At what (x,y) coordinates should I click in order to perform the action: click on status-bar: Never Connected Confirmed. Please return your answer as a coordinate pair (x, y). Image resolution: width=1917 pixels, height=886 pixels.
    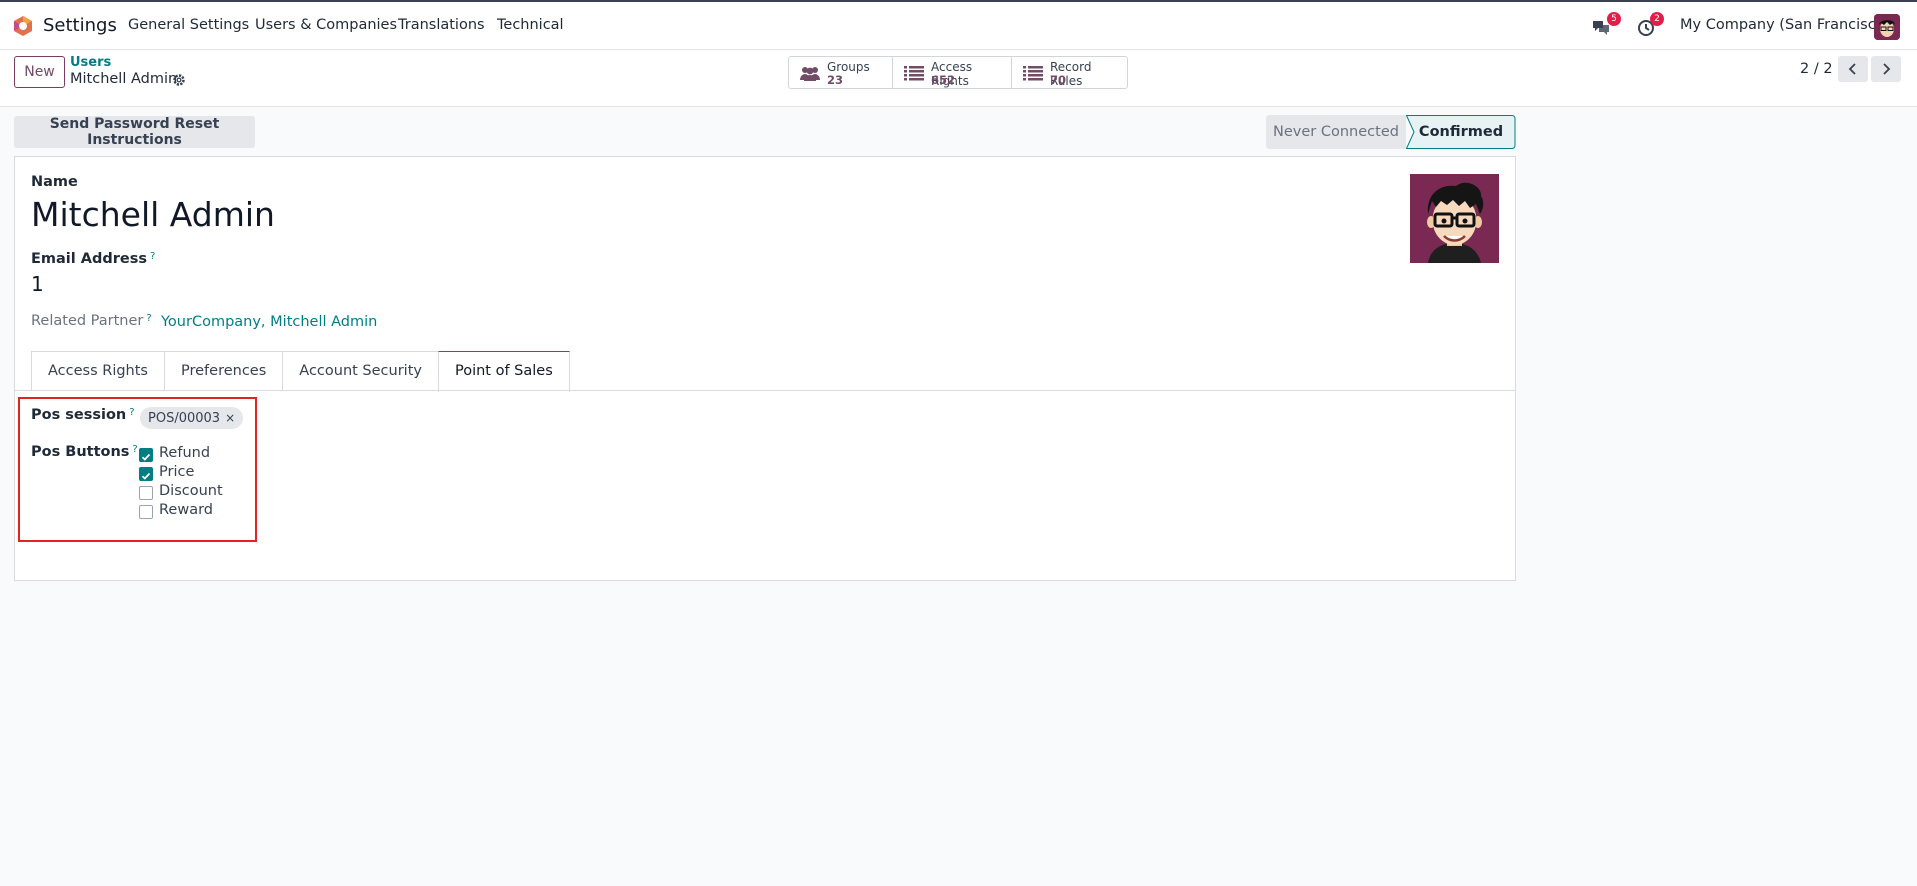
    Looking at the image, I should click on (1391, 132).